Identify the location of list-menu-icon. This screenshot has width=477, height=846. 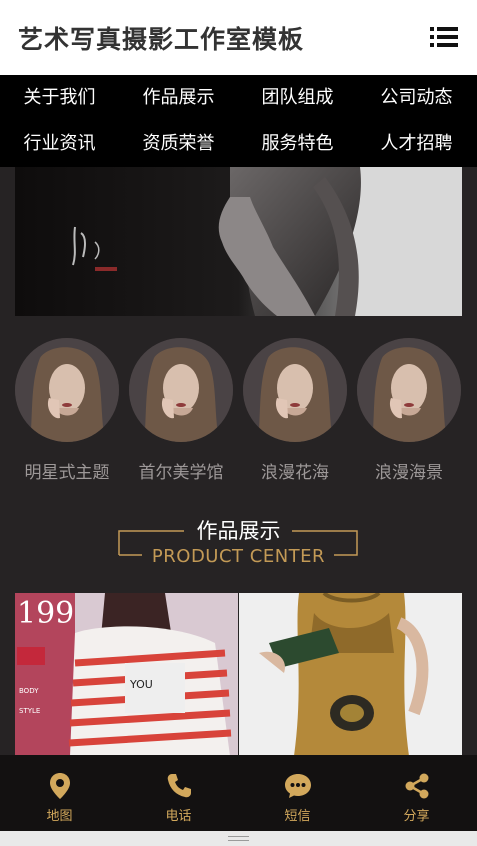
(444, 37).